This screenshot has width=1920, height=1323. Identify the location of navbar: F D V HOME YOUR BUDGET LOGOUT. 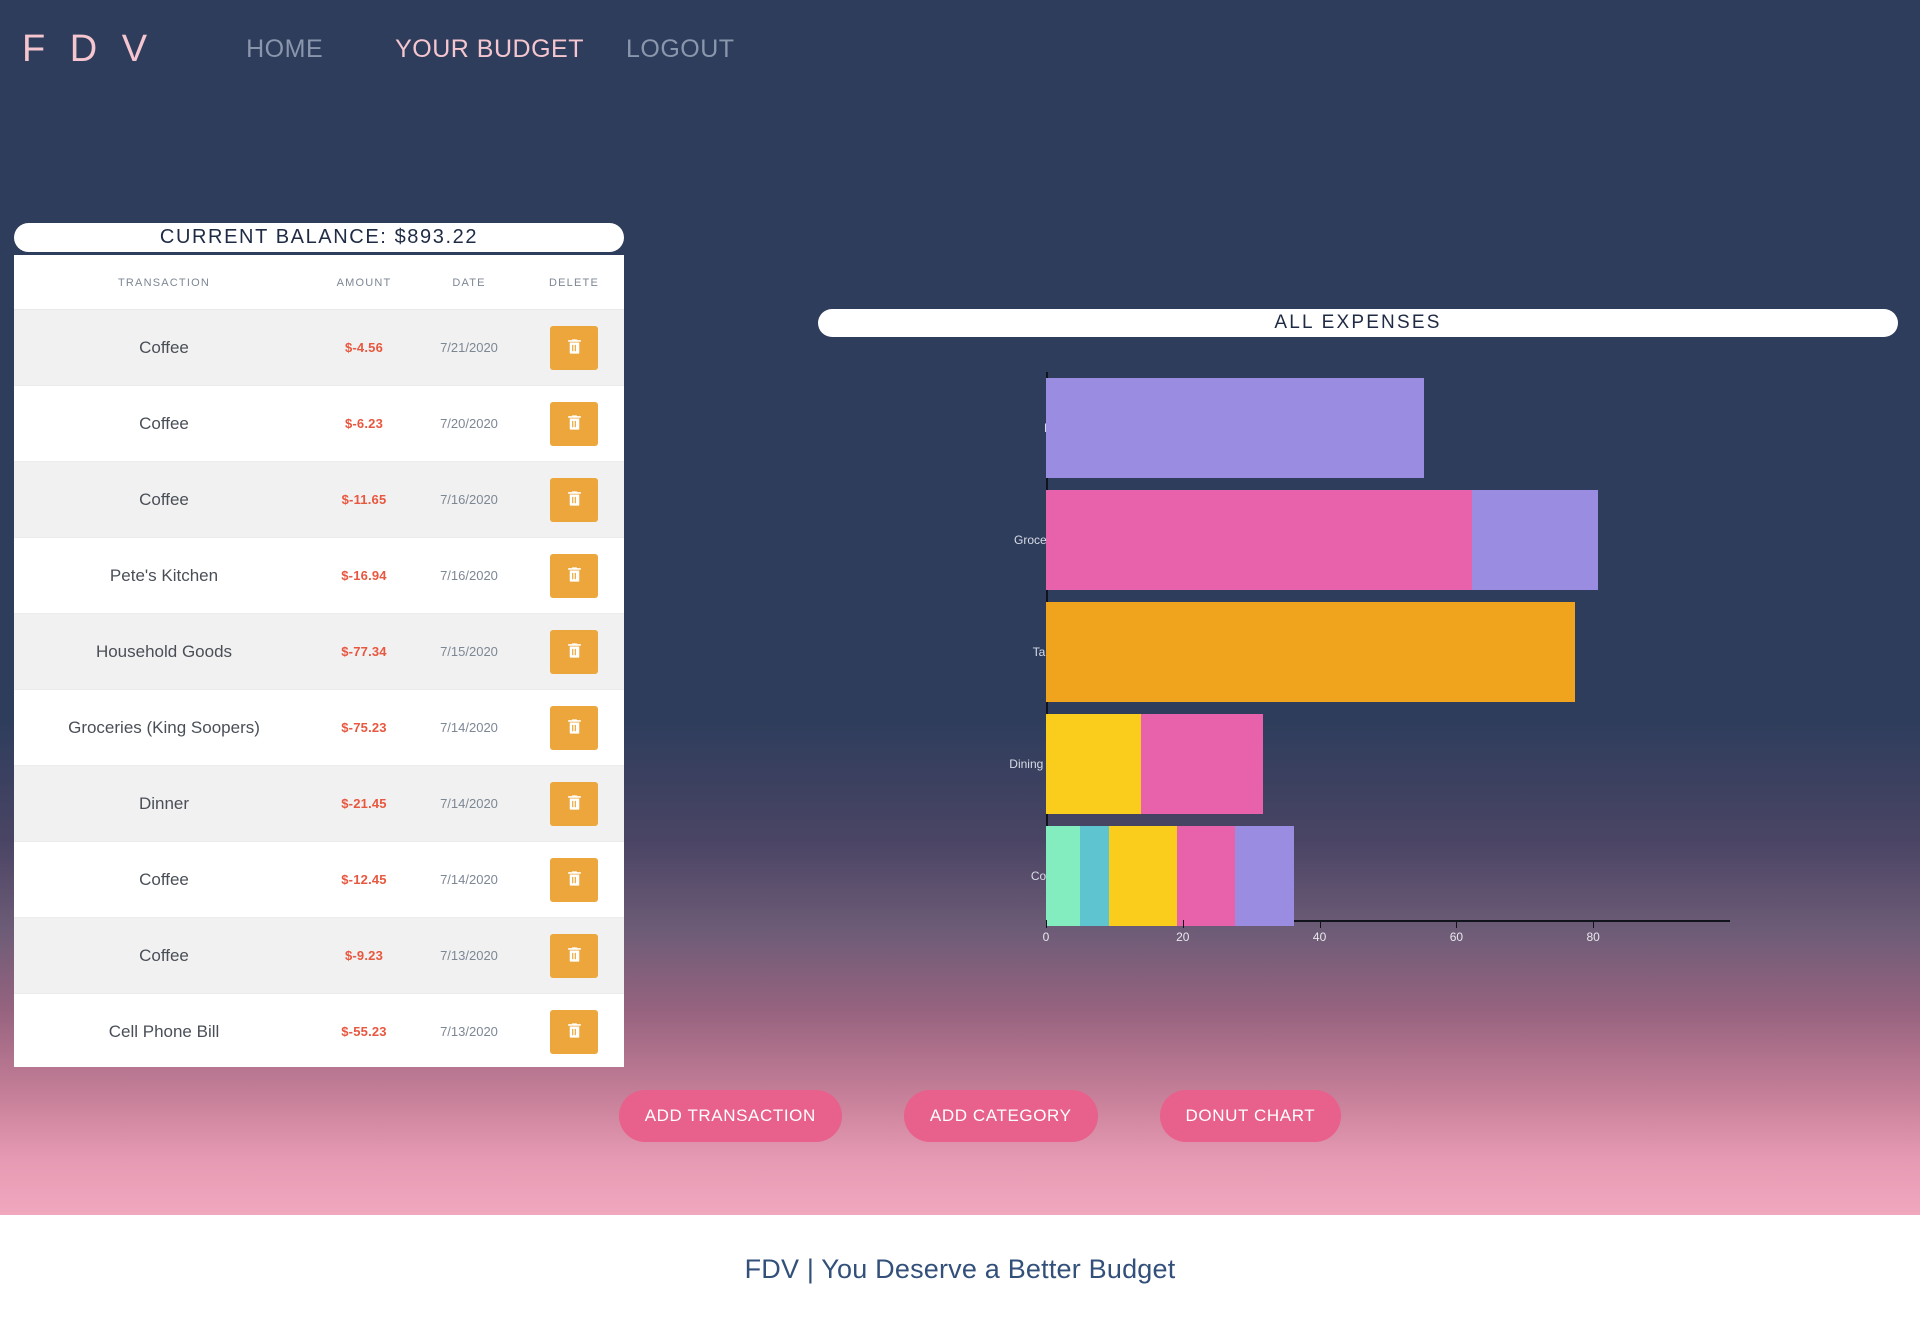
(960, 49).